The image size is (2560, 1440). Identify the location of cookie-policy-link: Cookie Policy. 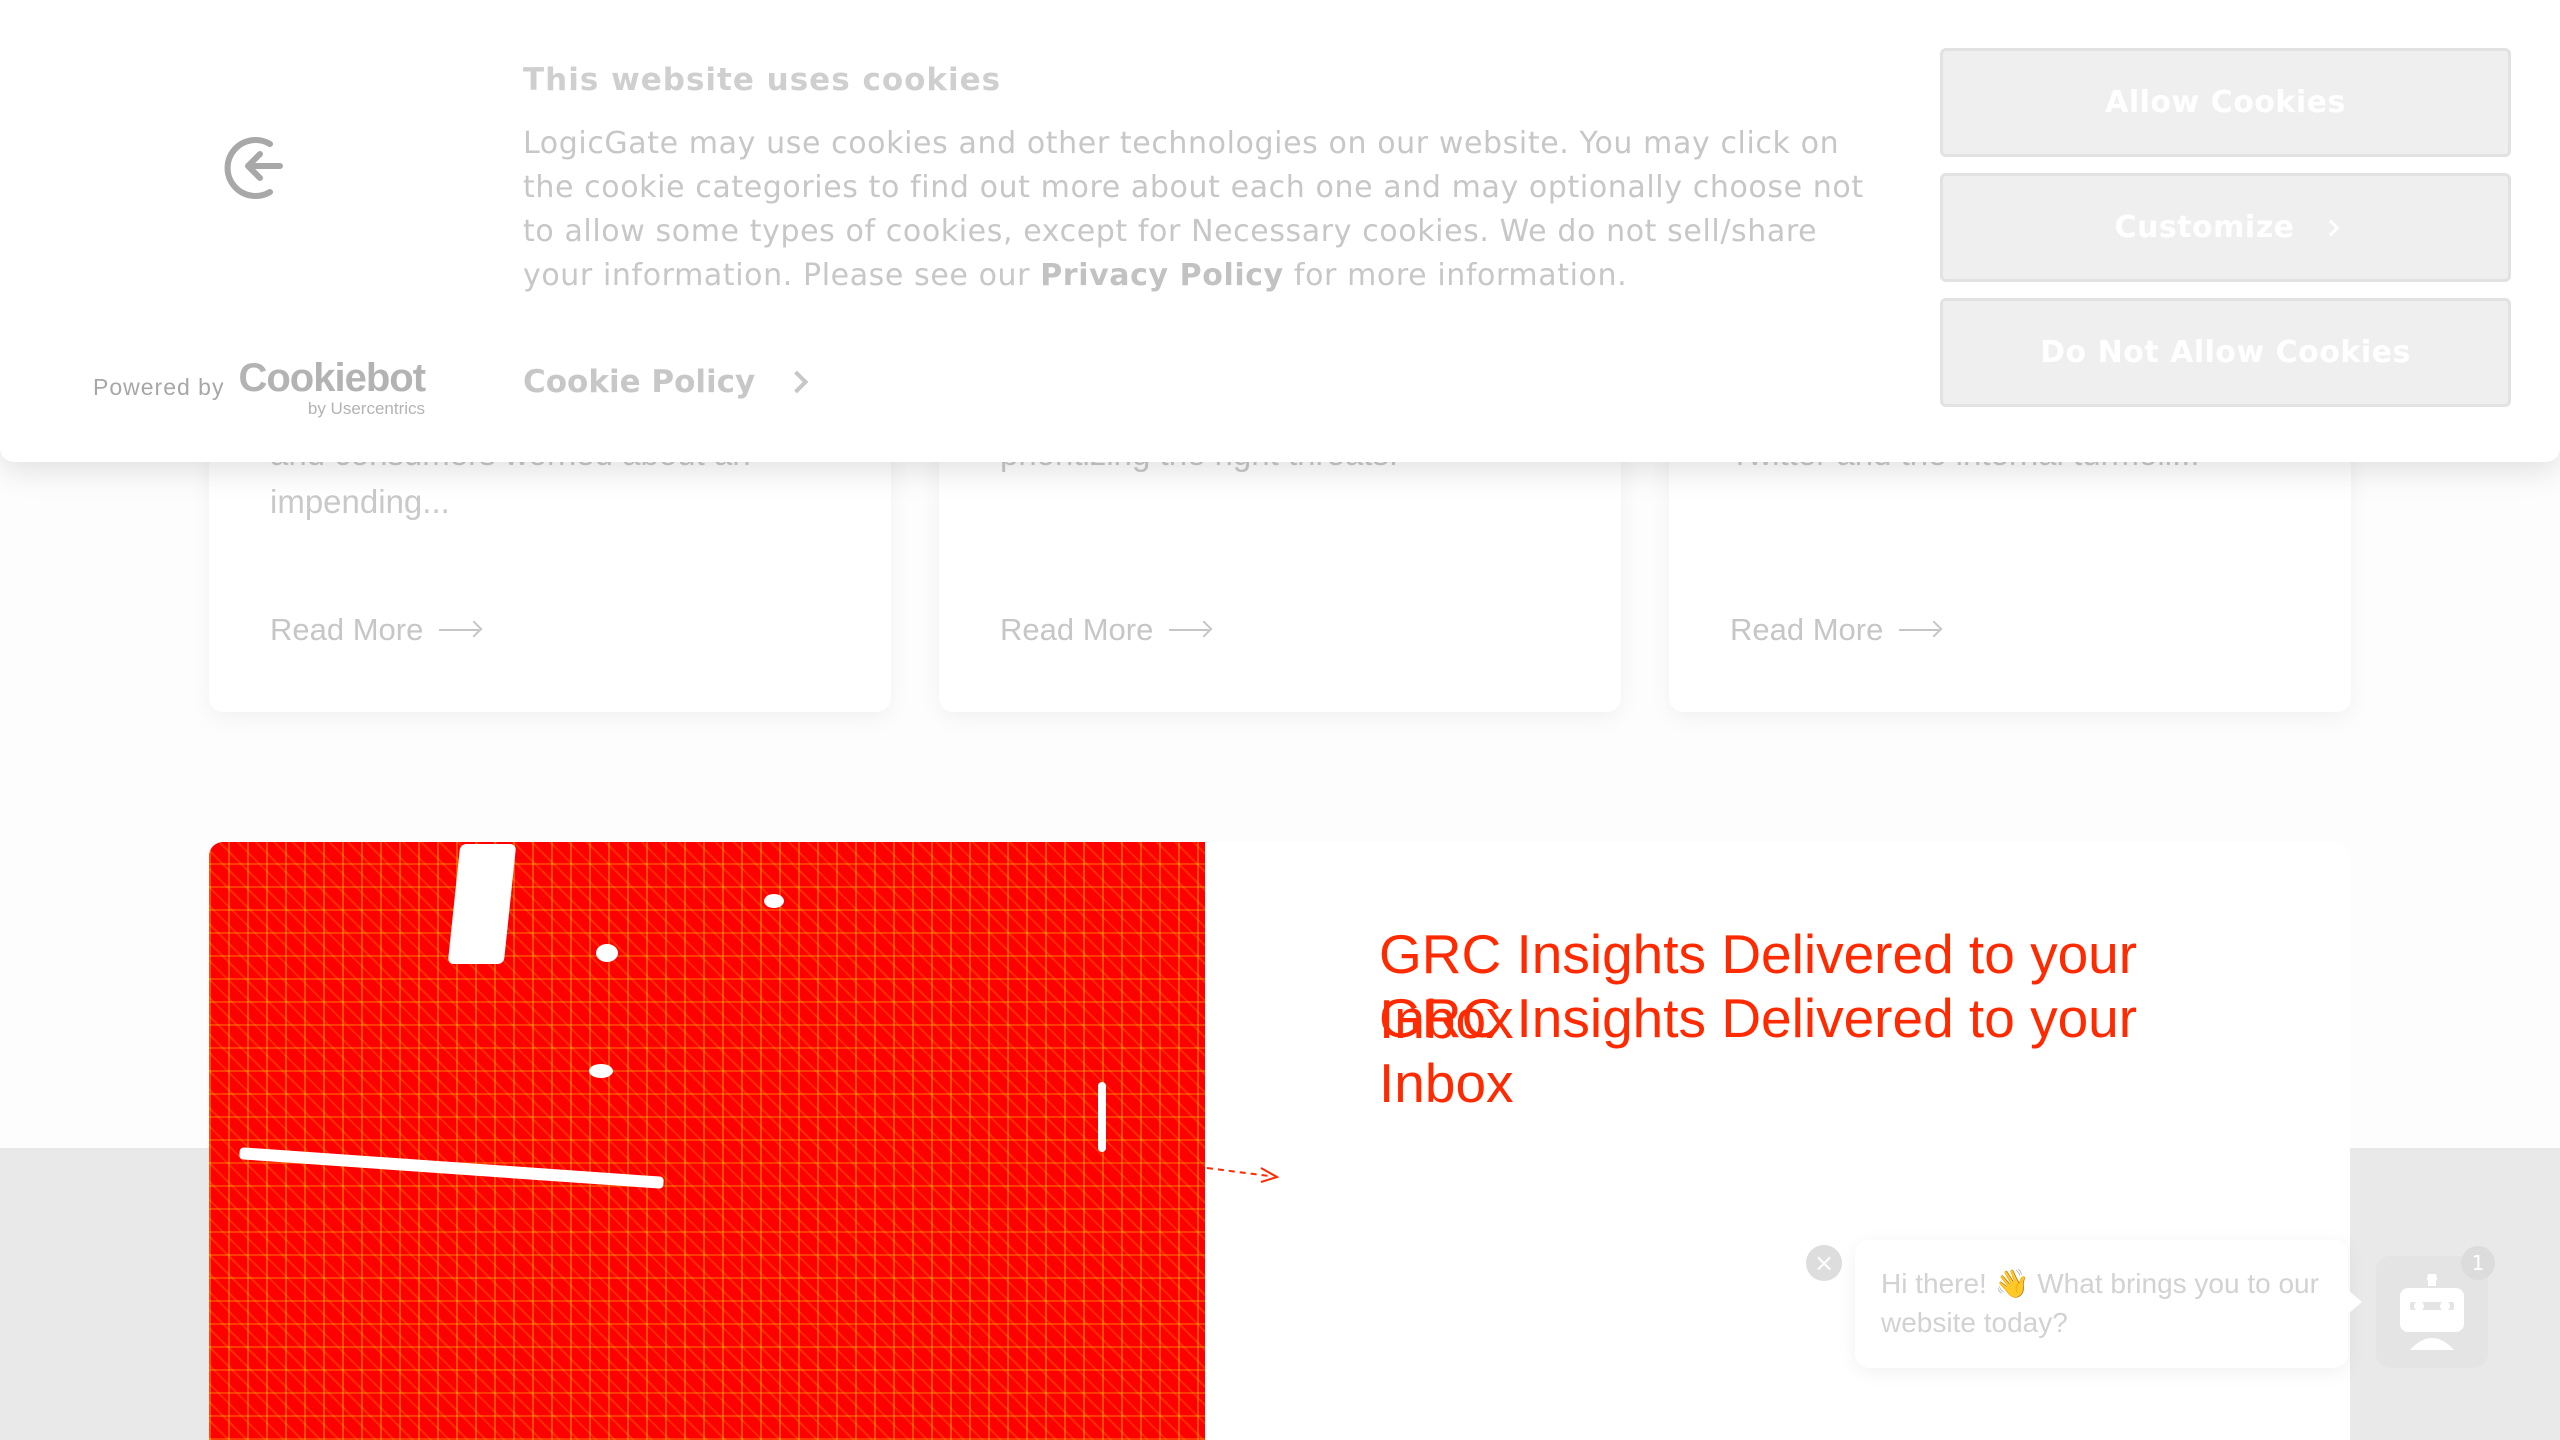
(666, 382).